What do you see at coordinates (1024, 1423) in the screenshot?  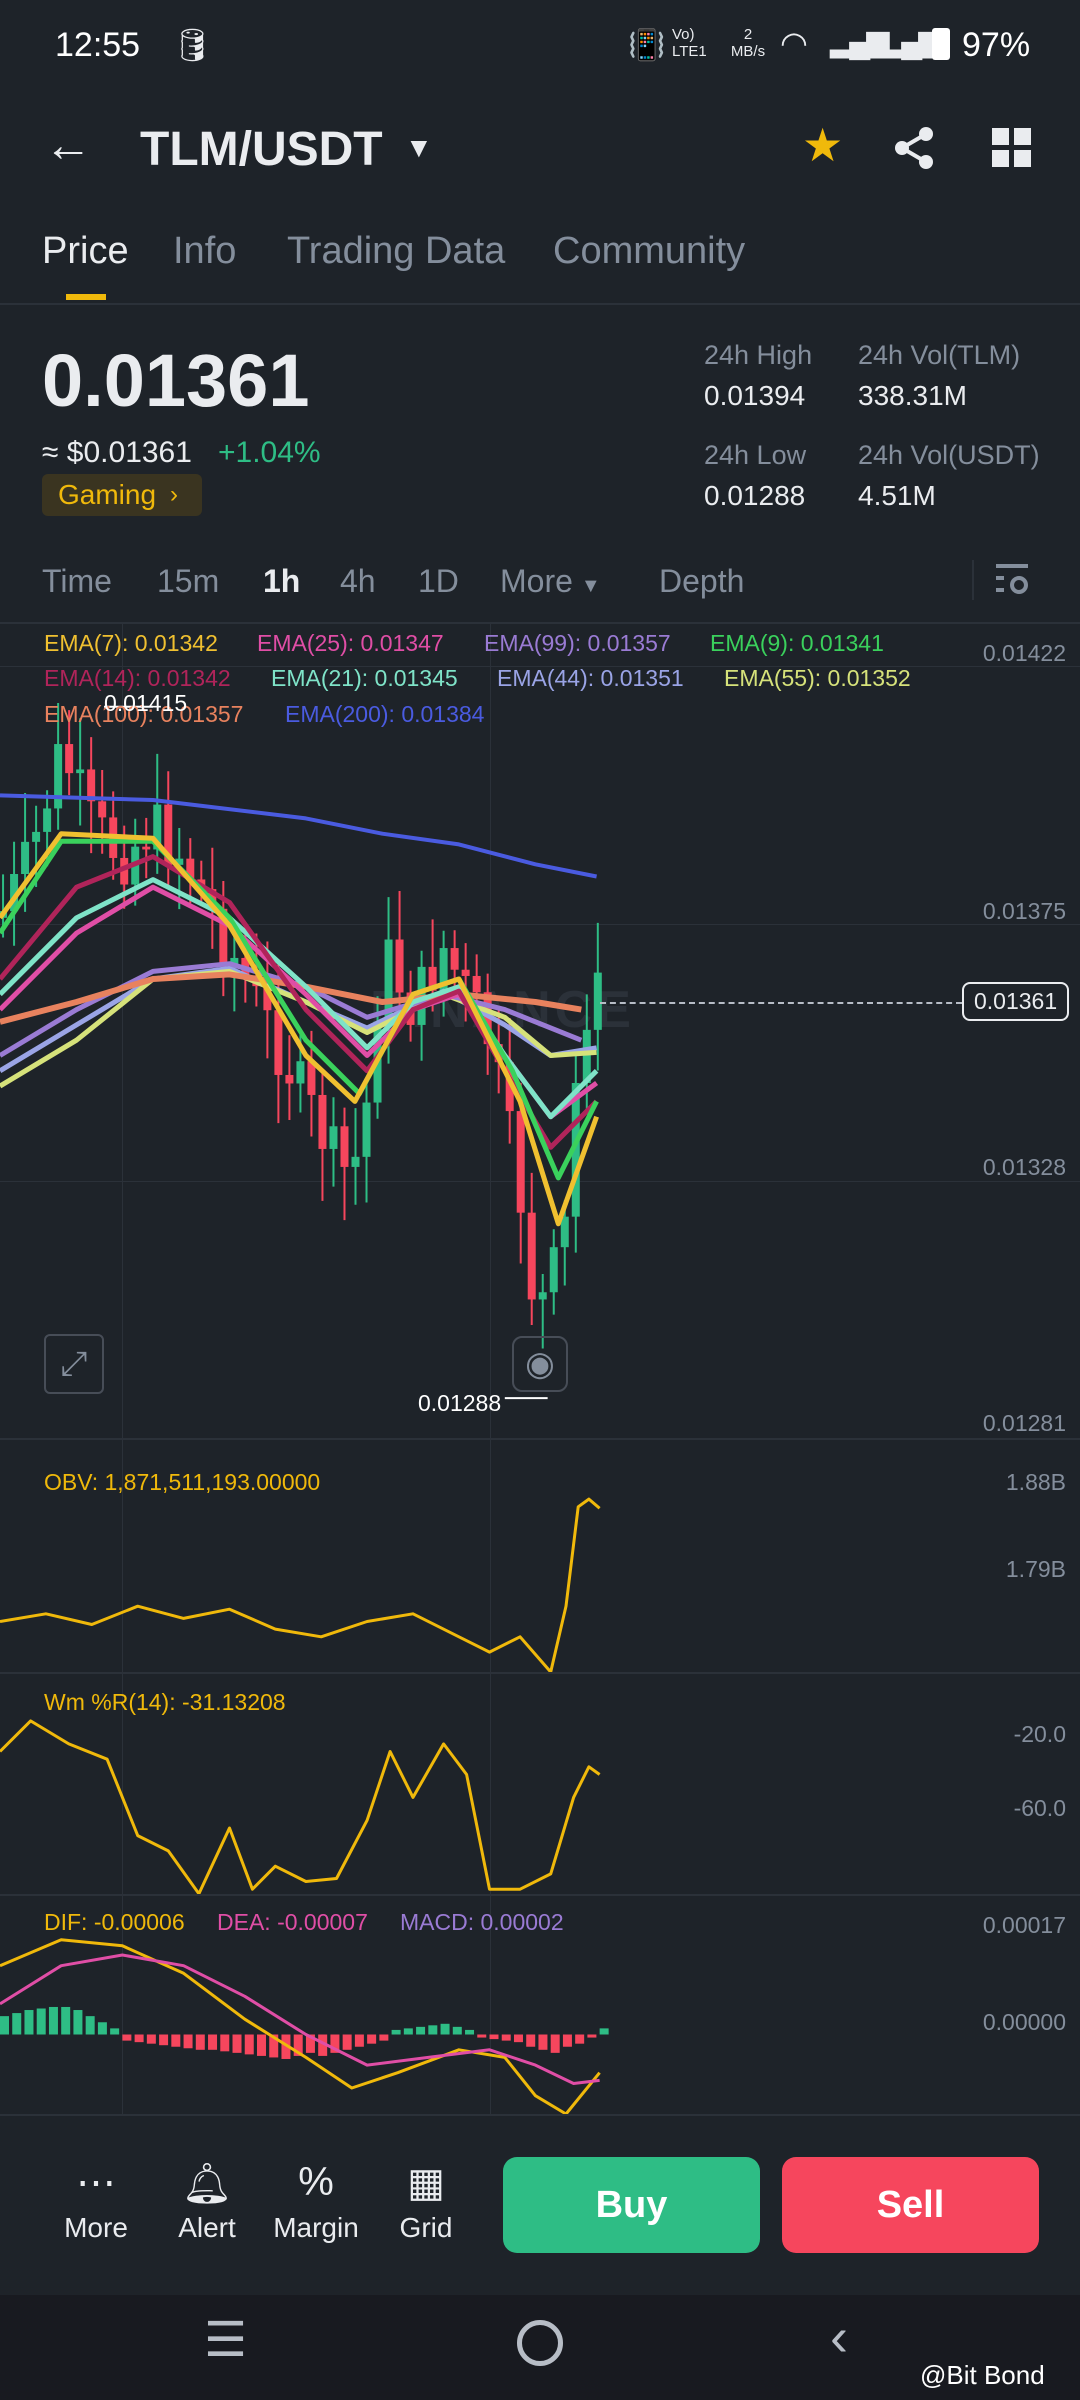 I see `price-axis-label: 0.01281` at bounding box center [1024, 1423].